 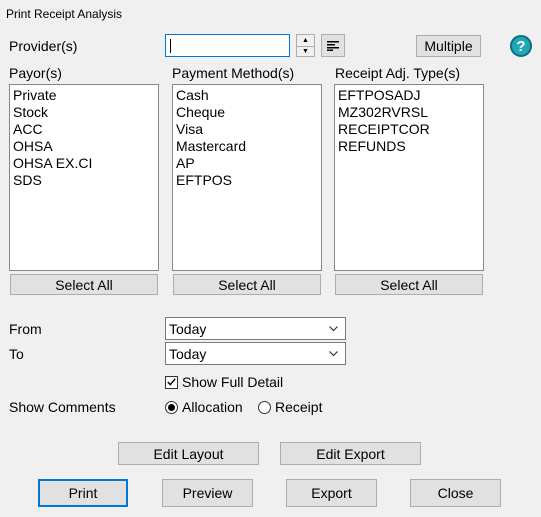 I want to click on show-full-detail-checkbox: Show Full Detail, so click(x=224, y=382).